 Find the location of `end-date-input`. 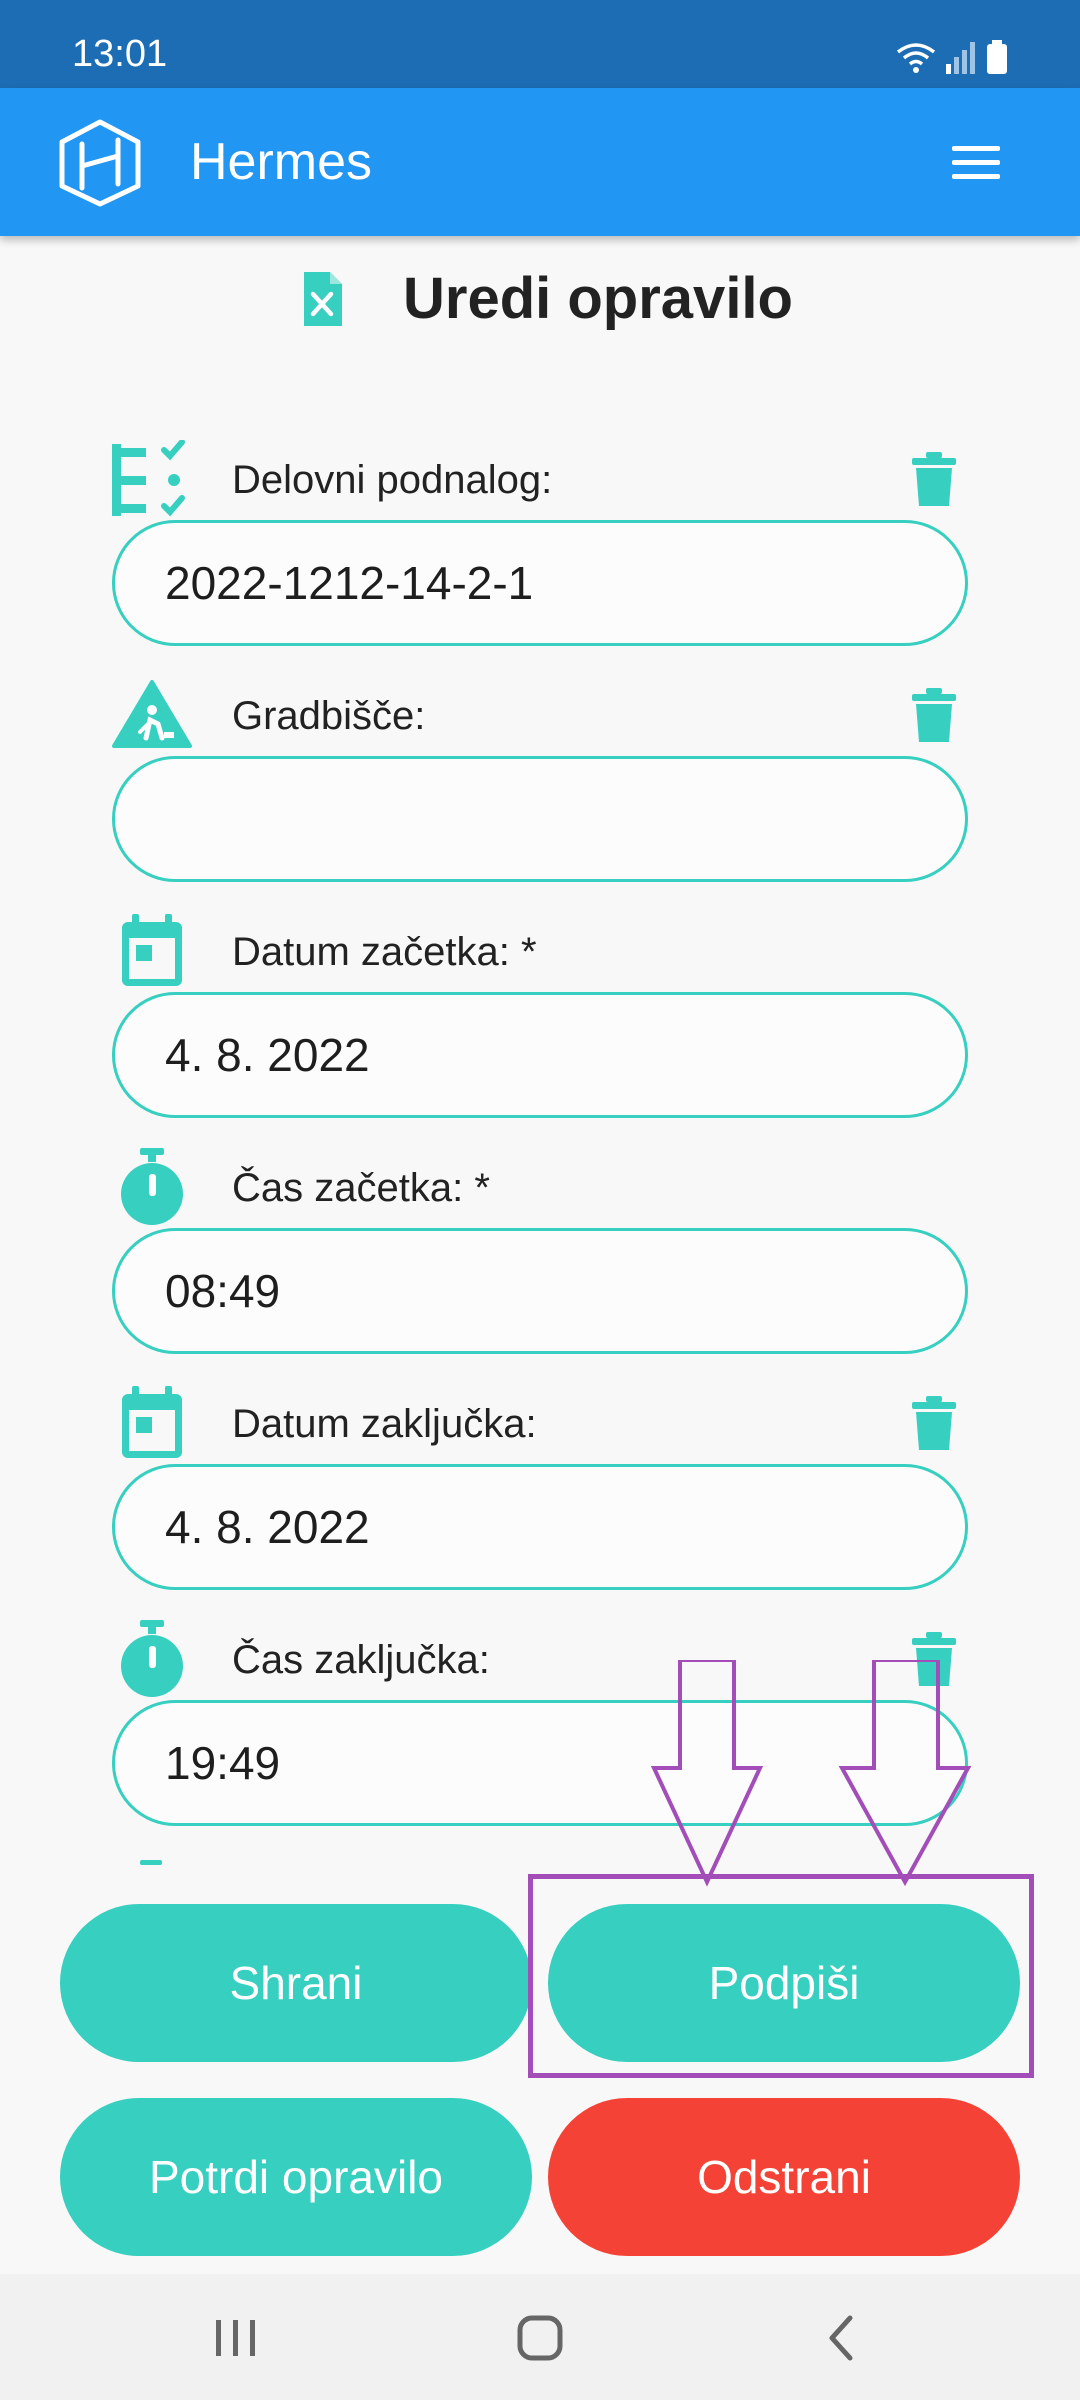

end-date-input is located at coordinates (540, 1527).